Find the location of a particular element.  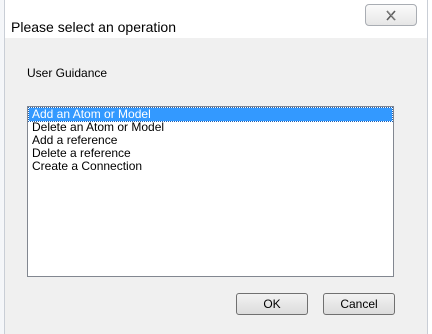

list-item-operation: Create a Connection is located at coordinates (210, 166).